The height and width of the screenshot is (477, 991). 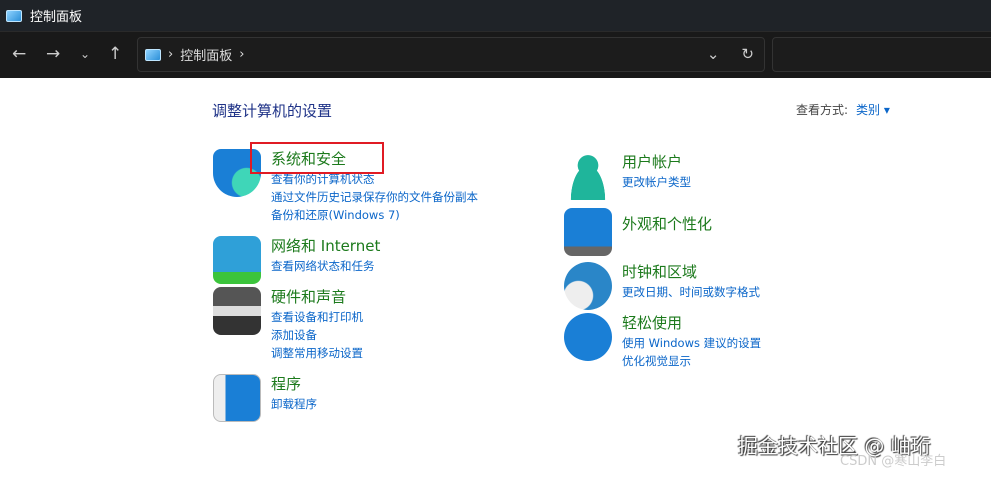 I want to click on highlight-box, so click(x=317, y=158).